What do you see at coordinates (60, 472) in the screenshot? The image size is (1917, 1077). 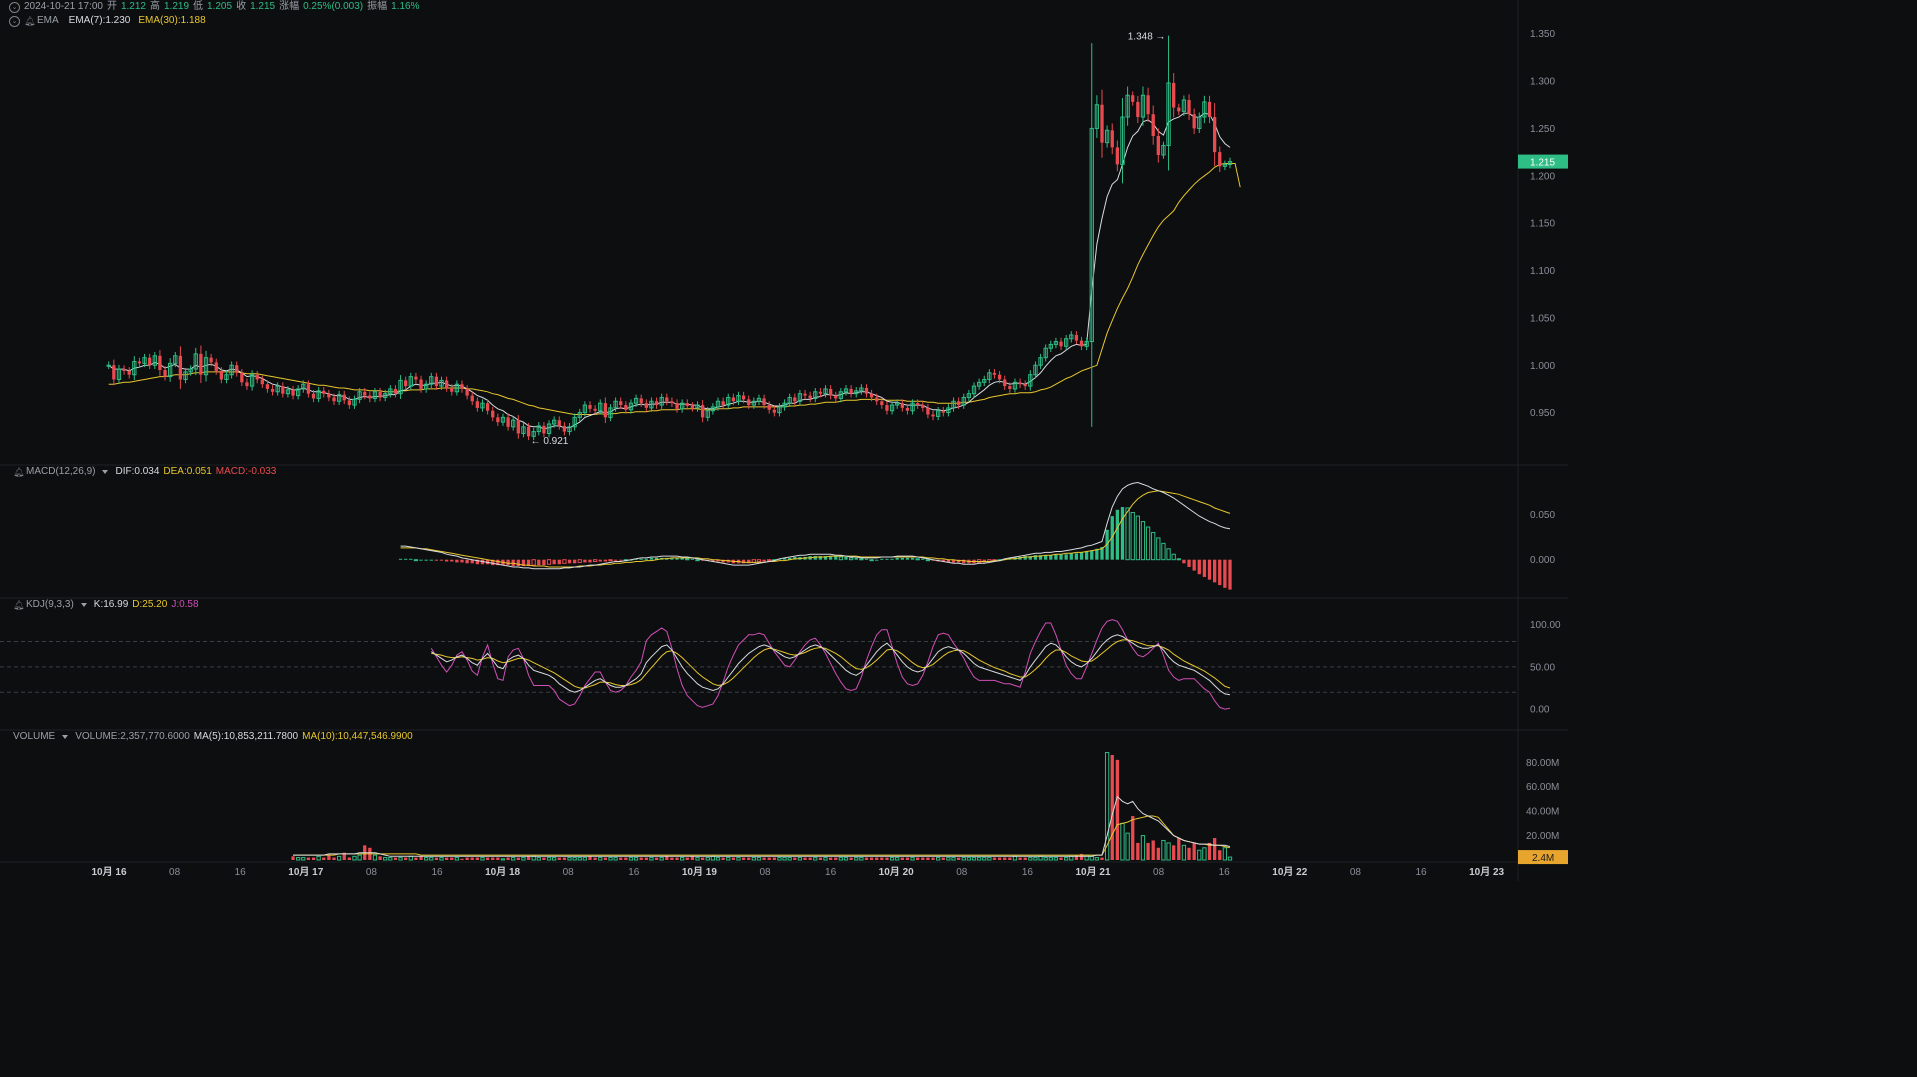 I see `macd-indicator-name: MACD(12,26,9)` at bounding box center [60, 472].